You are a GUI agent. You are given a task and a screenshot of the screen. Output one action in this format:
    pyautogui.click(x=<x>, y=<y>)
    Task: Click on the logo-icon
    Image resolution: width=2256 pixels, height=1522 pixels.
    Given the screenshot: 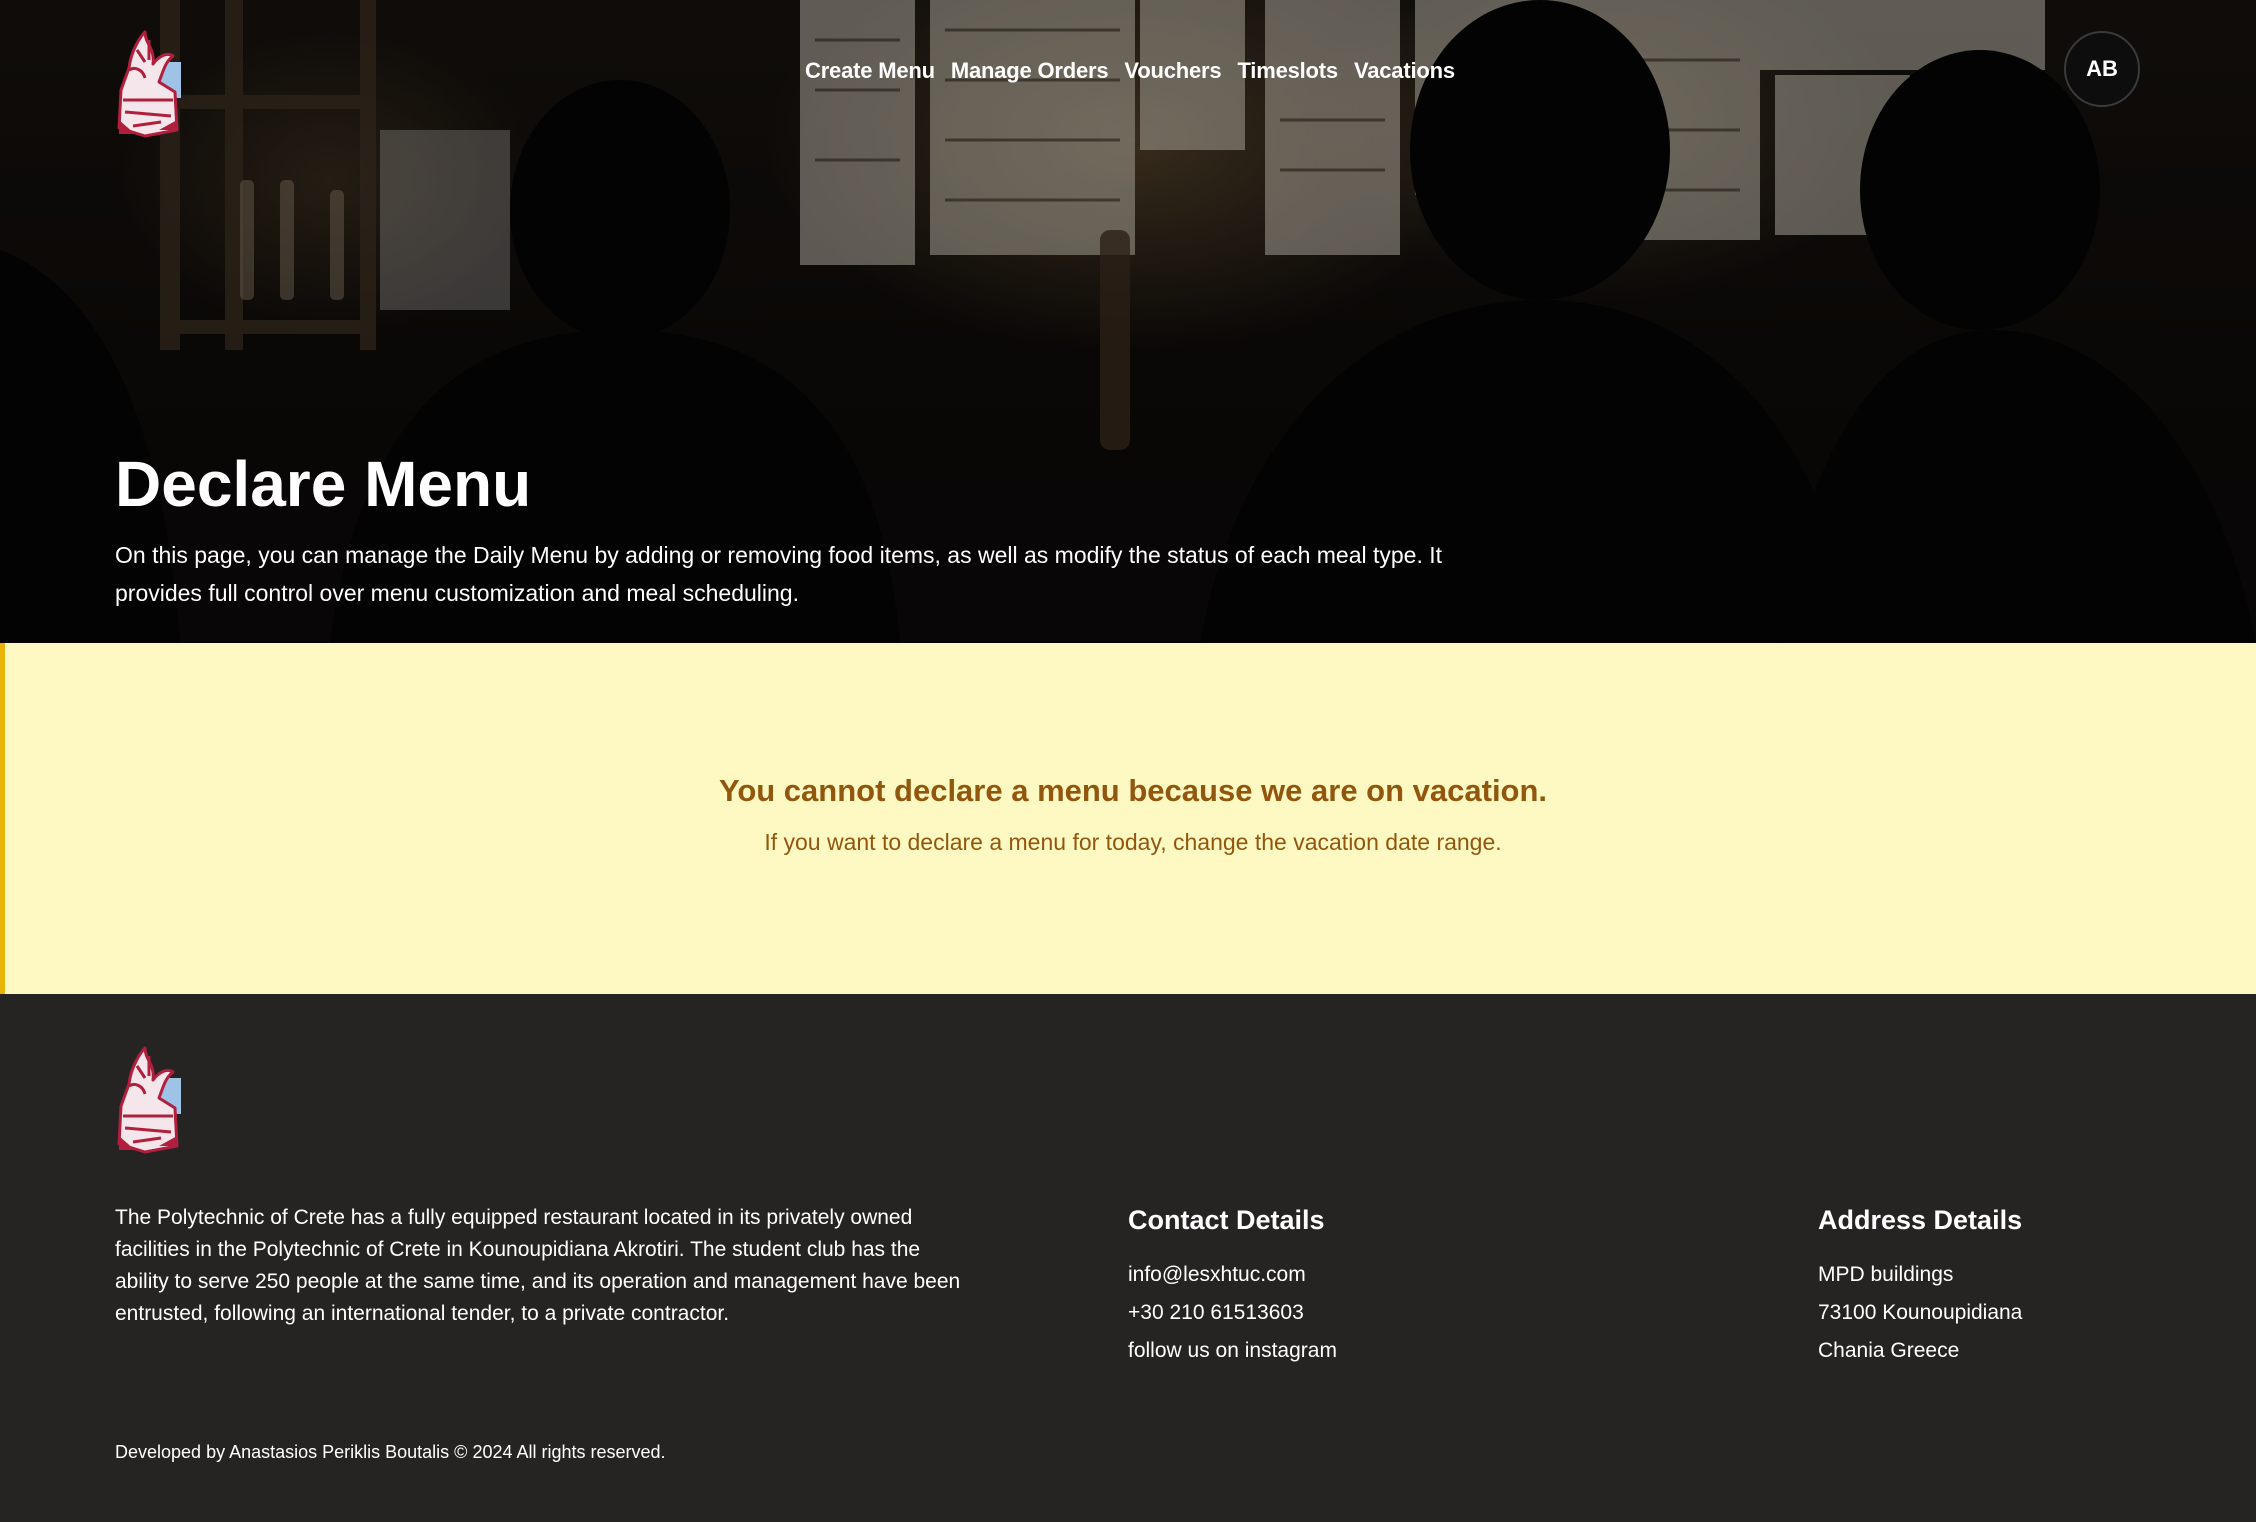 What is the action you would take?
    pyautogui.click(x=149, y=85)
    